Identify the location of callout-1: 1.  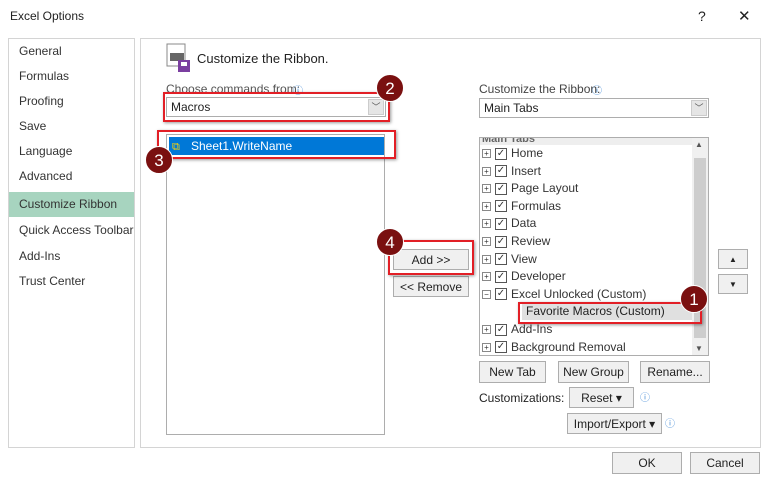
(694, 299).